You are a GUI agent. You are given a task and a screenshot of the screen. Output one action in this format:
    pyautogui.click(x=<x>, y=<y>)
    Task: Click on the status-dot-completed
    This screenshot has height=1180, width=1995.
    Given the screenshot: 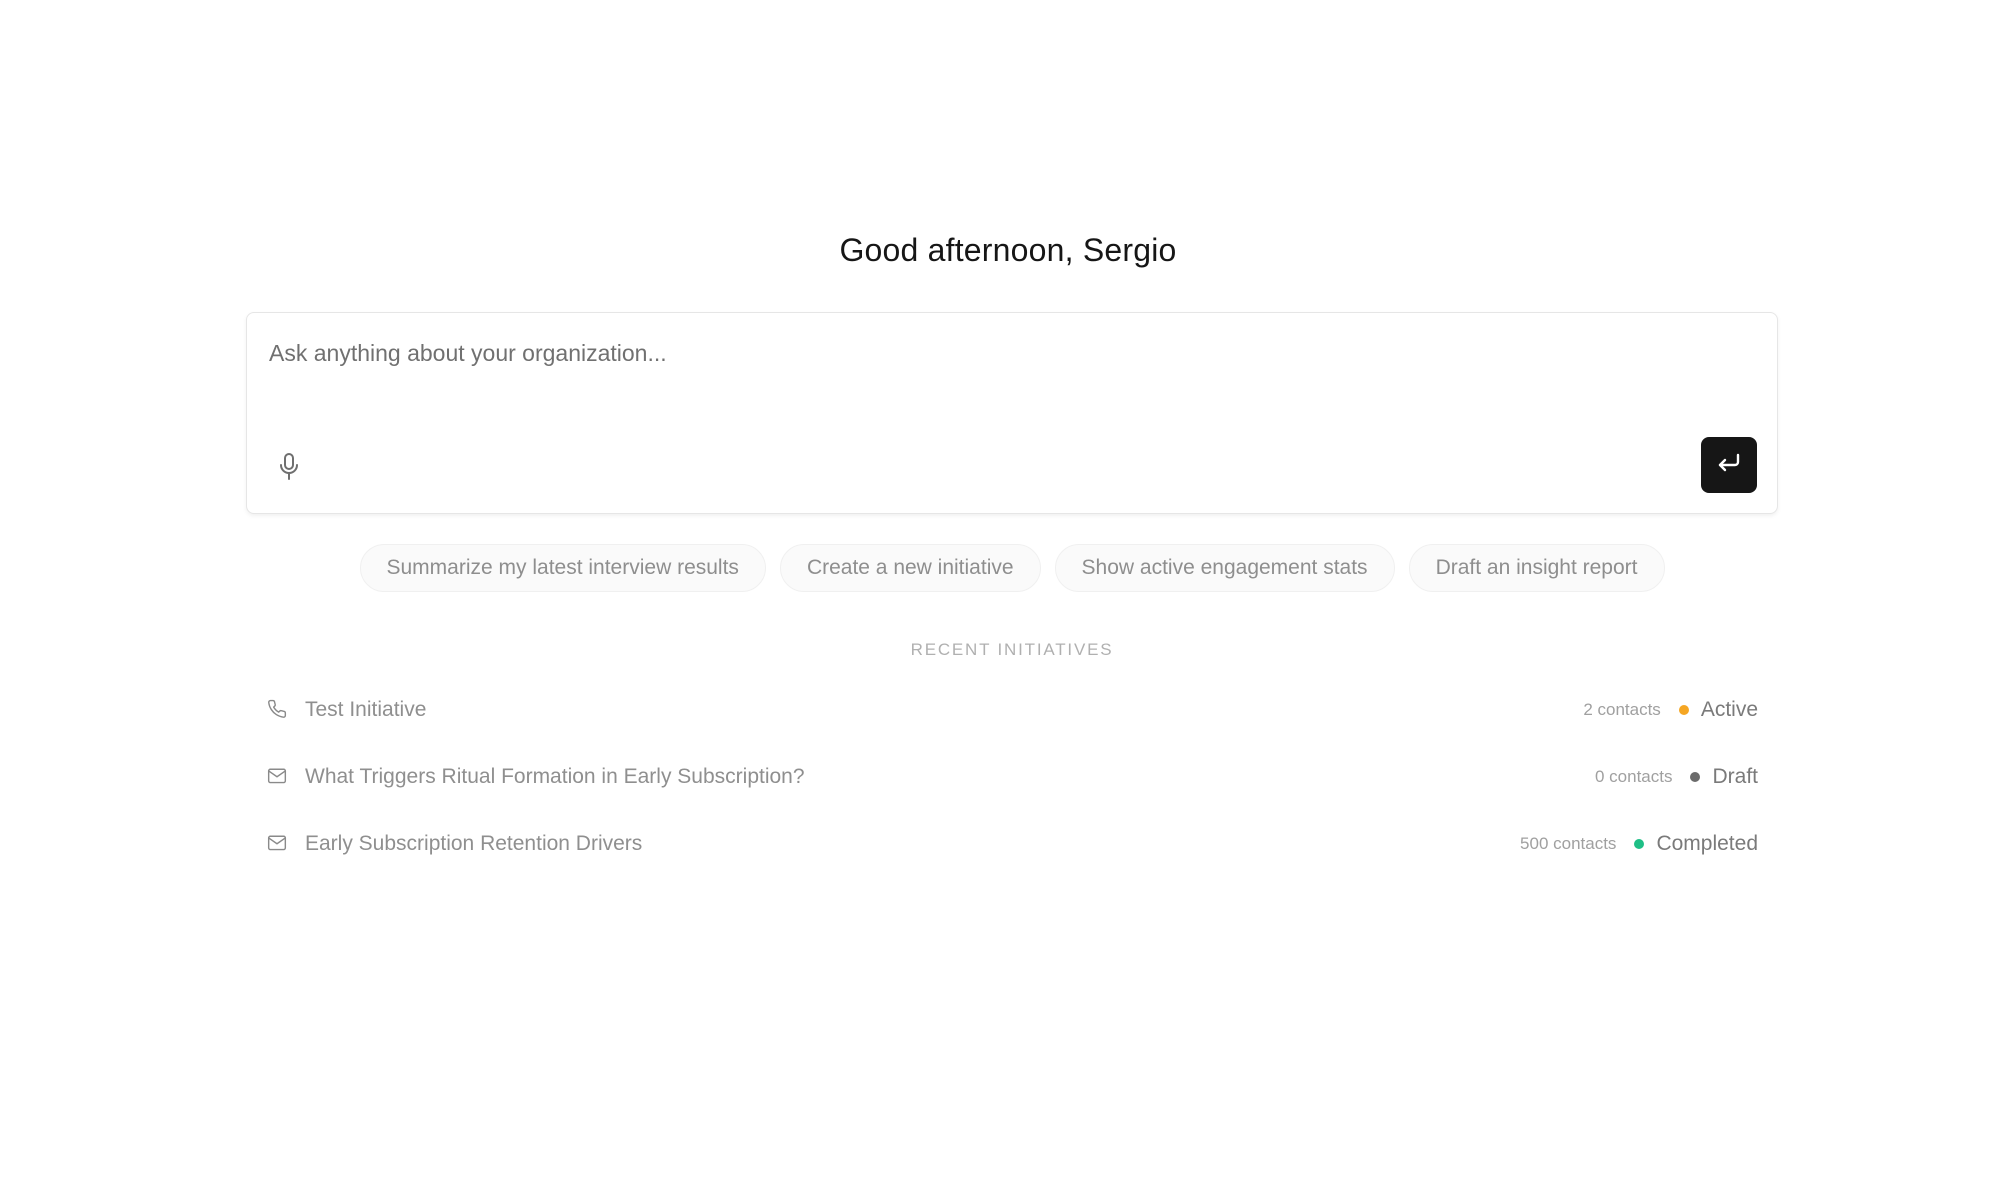 What is the action you would take?
    pyautogui.click(x=1639, y=843)
    